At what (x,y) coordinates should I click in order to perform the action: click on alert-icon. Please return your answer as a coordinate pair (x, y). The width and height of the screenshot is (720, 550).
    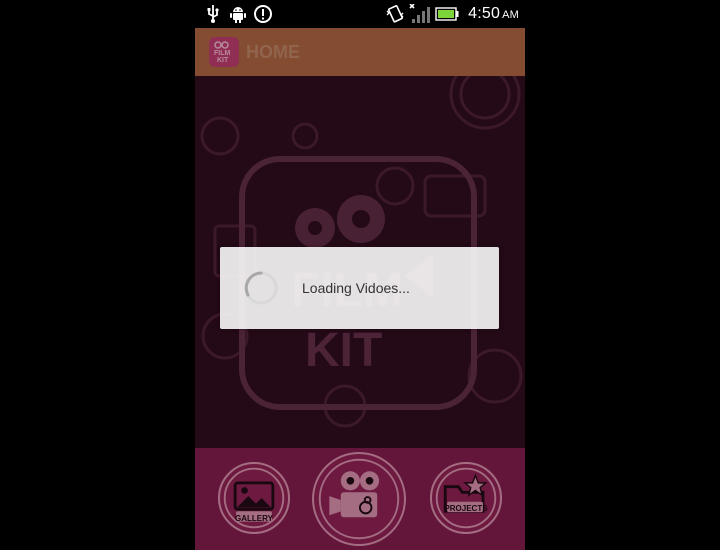
    Looking at the image, I should click on (263, 14).